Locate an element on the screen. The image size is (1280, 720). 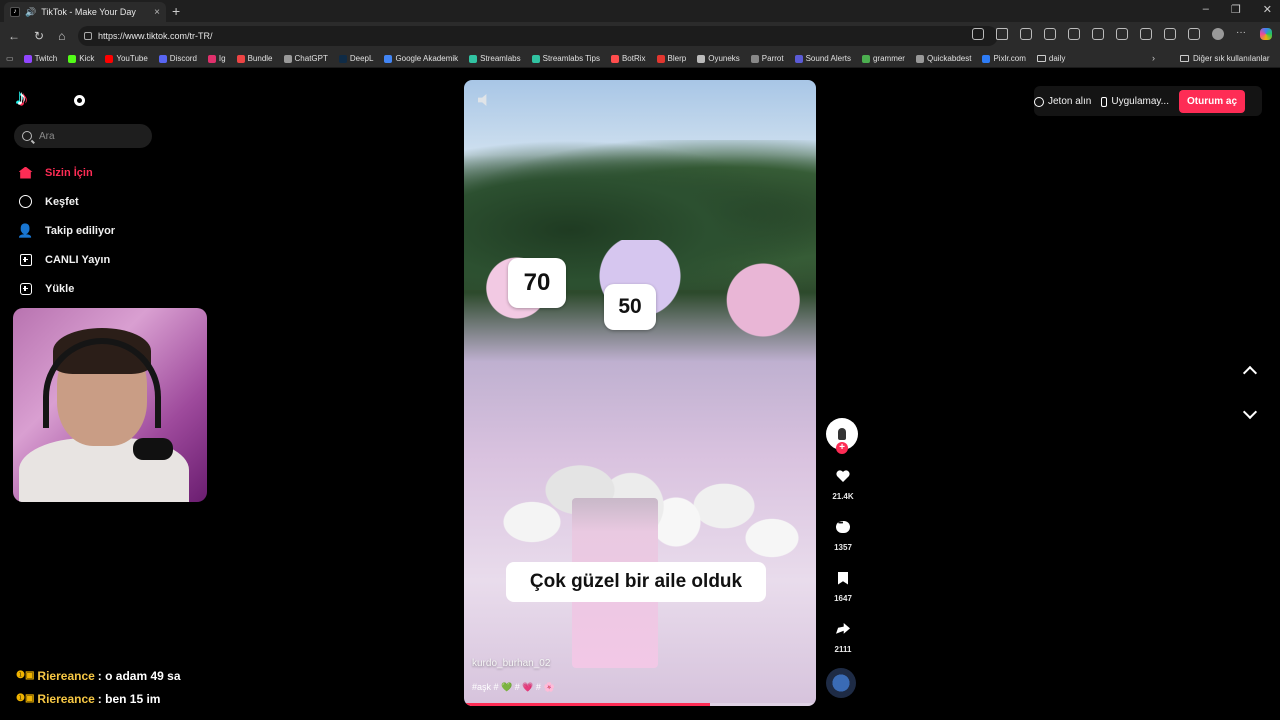
read-aloud-icon is located at coordinates (1050, 34).